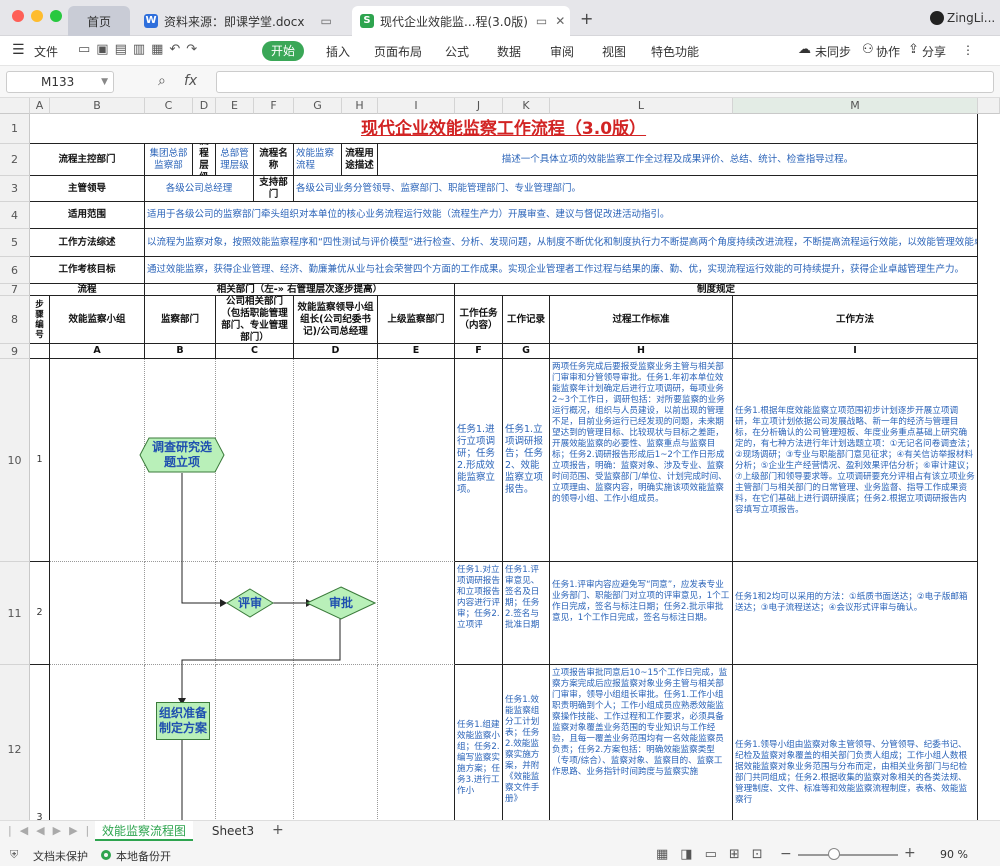 The image size is (1000, 866). Describe the element at coordinates (106, 855) in the screenshot. I see `backup-icon` at that location.